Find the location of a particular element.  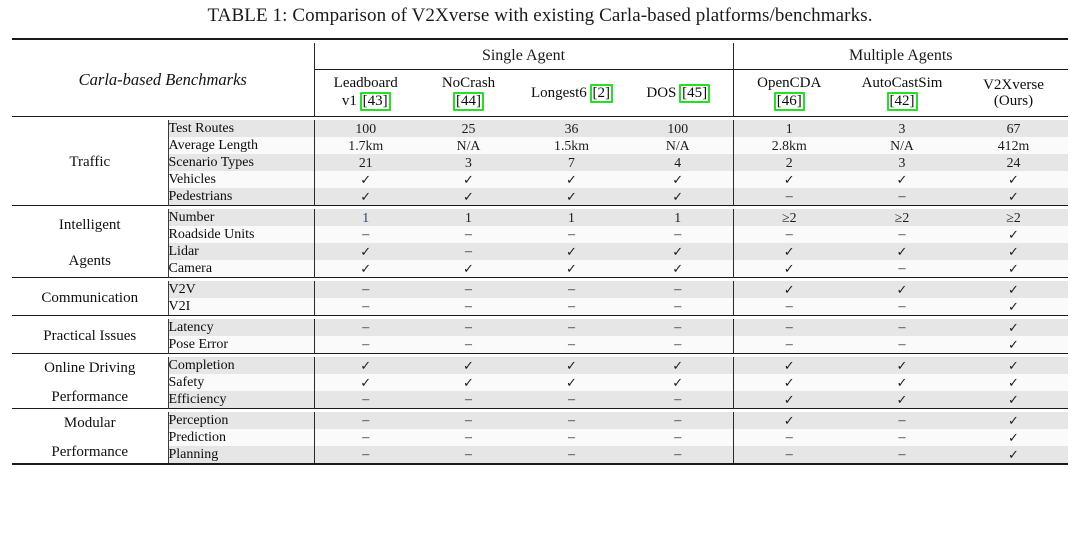

column-header-4: DOS [45] is located at coordinates (678, 93).